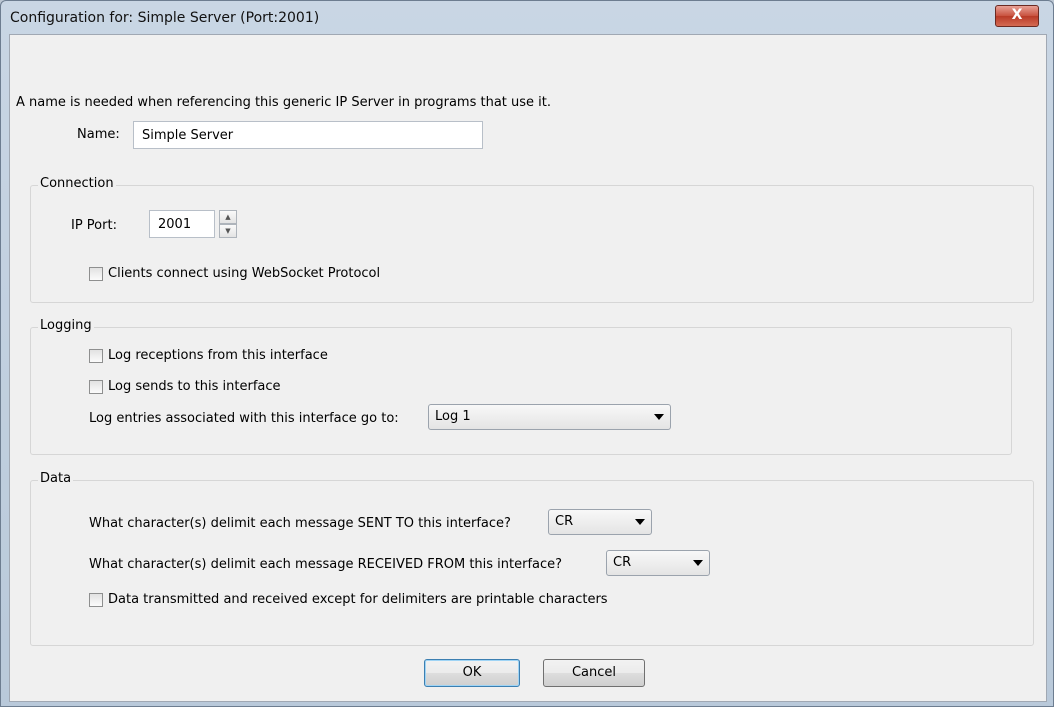  Describe the element at coordinates (98, 134) in the screenshot. I see `name-label: Name:` at that location.